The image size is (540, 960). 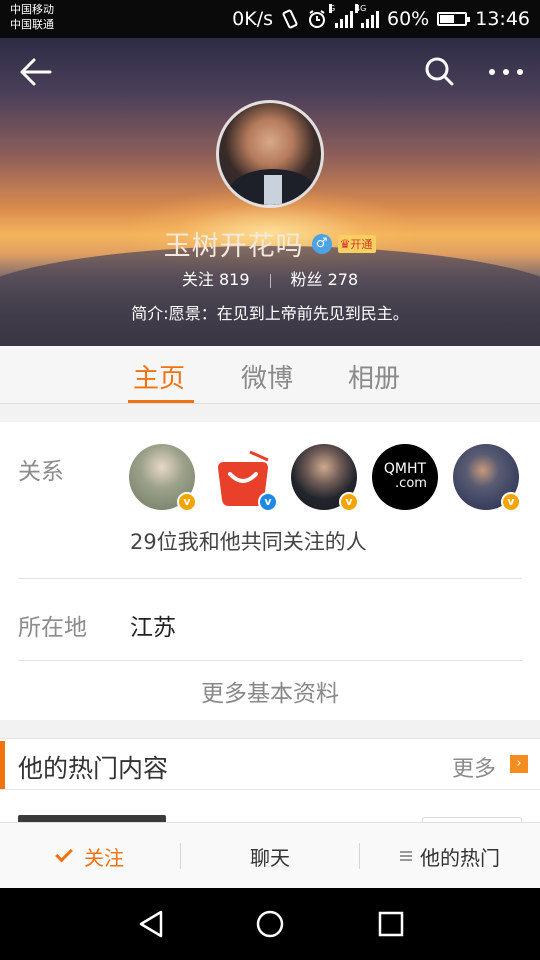 I want to click on male-gender-icon: ♂, so click(x=321, y=243).